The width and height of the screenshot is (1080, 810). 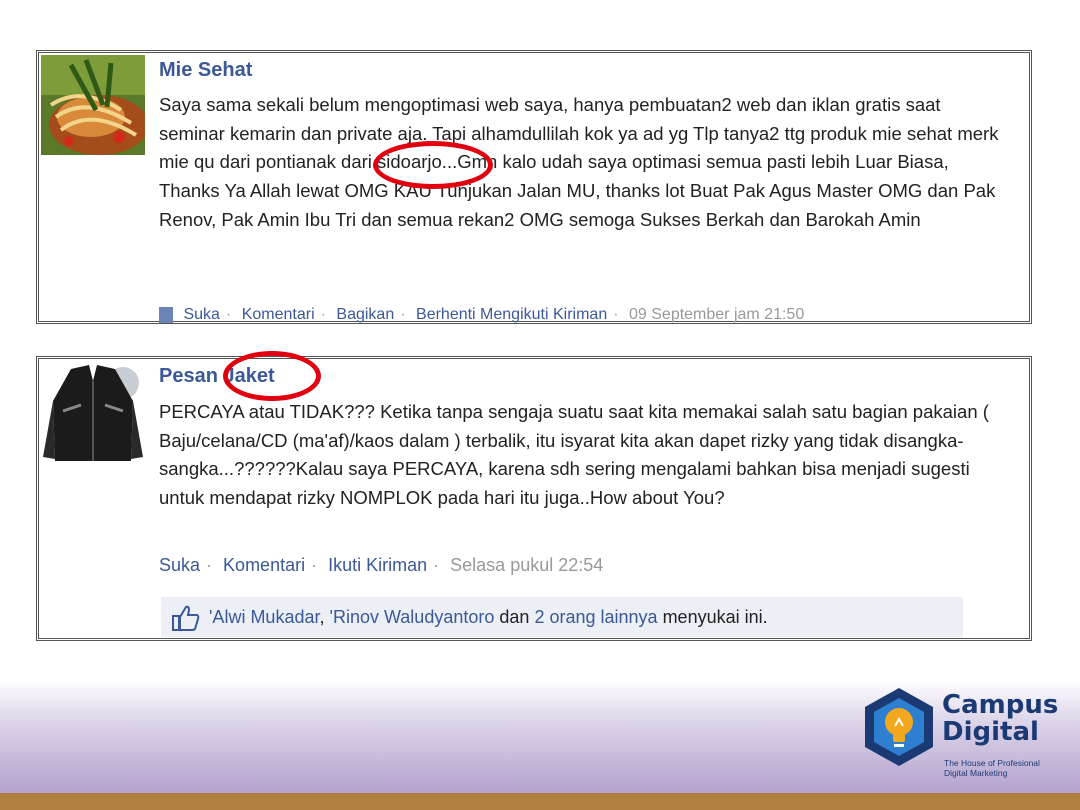 I want to click on footer-bar, so click(x=540, y=801).